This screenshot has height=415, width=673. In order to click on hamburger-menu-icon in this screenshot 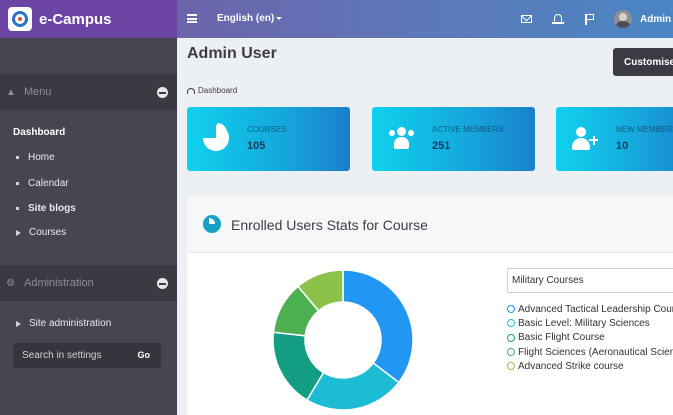, I will do `click(192, 18)`.